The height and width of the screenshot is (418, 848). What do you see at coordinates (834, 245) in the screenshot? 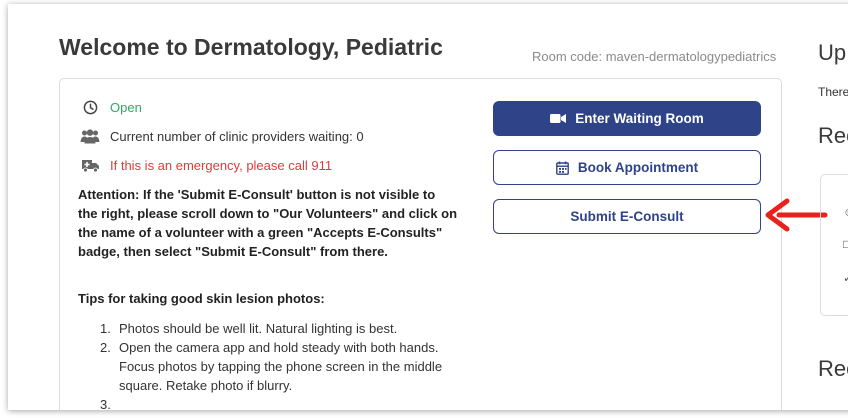
I see `right-panel-card: ☺ □ ✓` at bounding box center [834, 245].